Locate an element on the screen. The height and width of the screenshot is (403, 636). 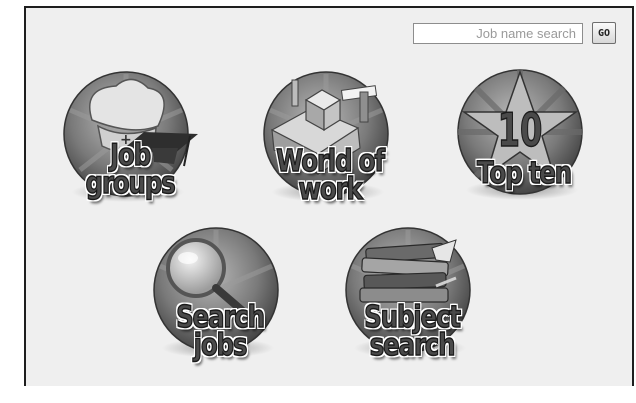
tile-label-line2: groups is located at coordinates (130, 183).